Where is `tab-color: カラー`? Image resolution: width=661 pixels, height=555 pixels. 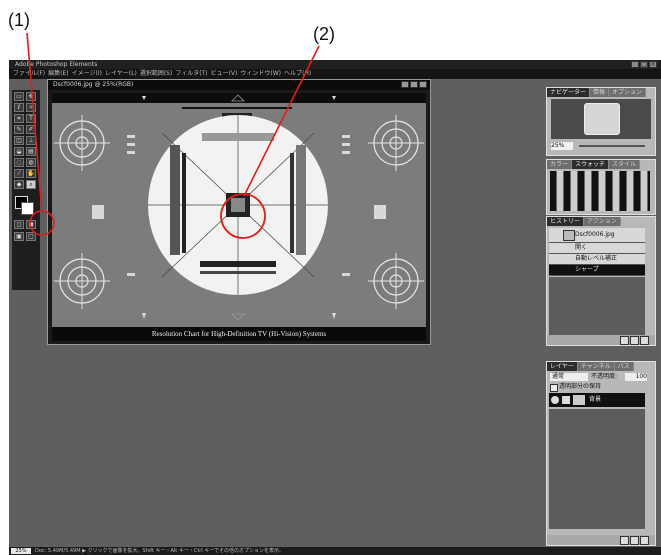
tab-color: カラー is located at coordinates (560, 164).